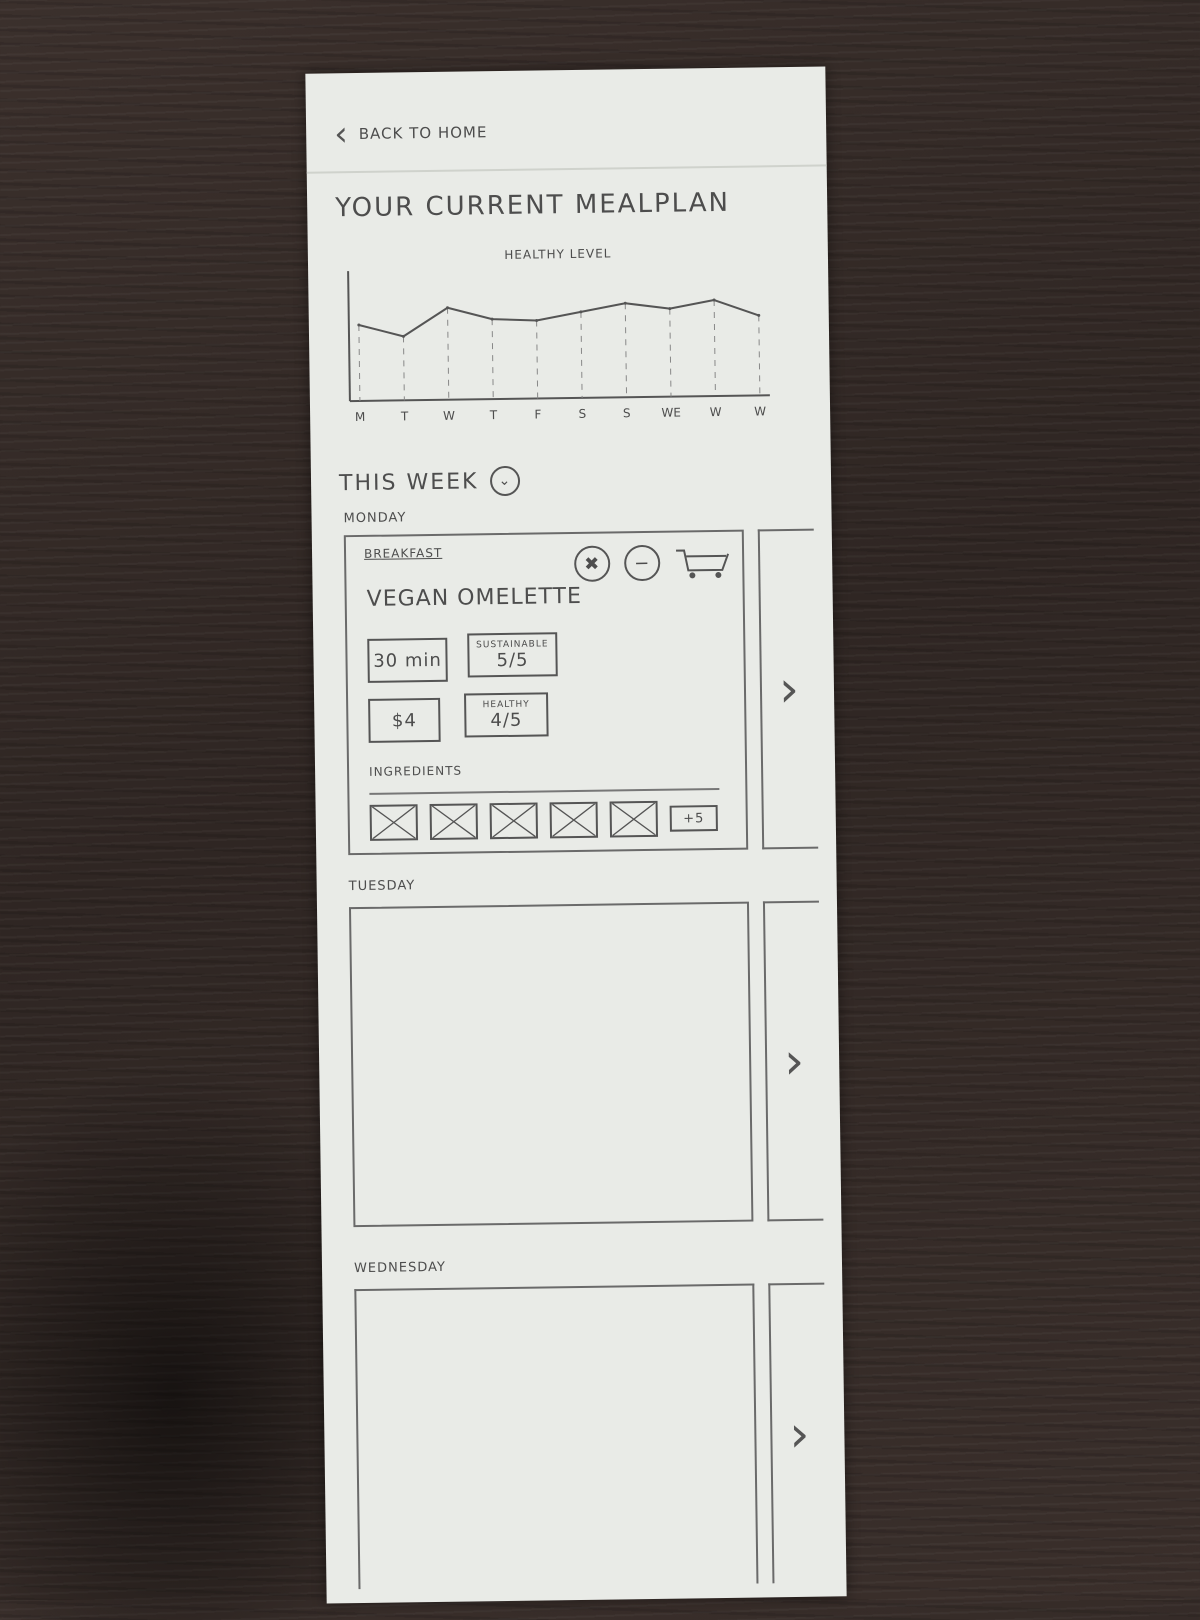 The image size is (1200, 1620). Describe the element at coordinates (559, 318) in the screenshot. I see `series-line-healthy-level` at that location.